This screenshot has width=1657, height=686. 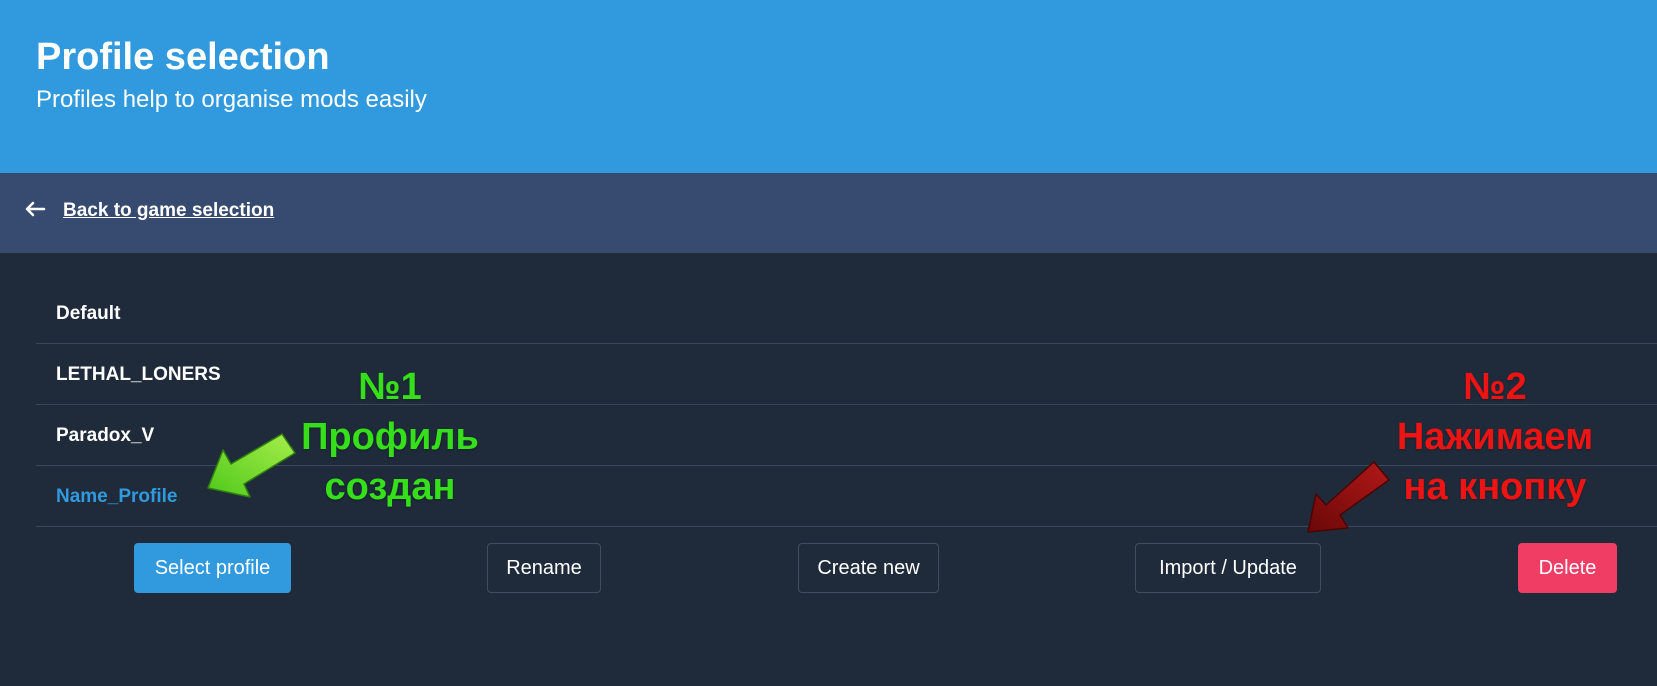 I want to click on annotation-1-line-3: создан, so click(x=390, y=487).